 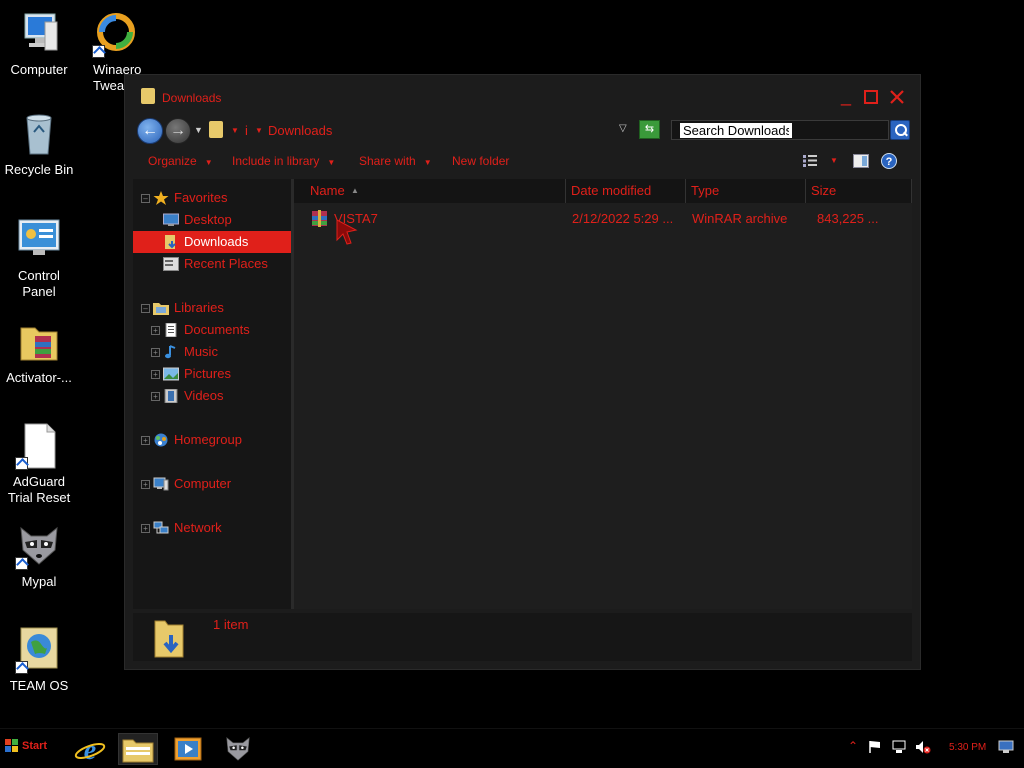 What do you see at coordinates (212, 264) in the screenshot?
I see `nav-recent-places: Recent Places` at bounding box center [212, 264].